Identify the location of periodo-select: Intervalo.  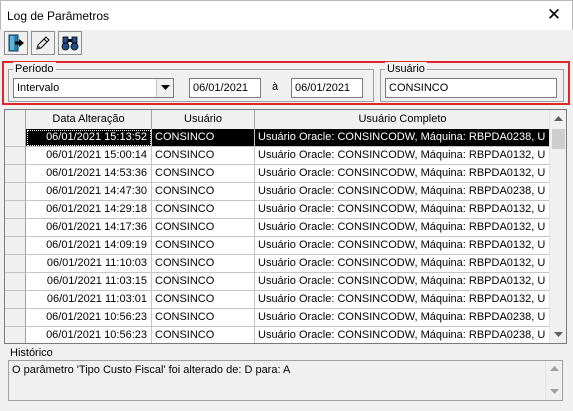
(93, 88).